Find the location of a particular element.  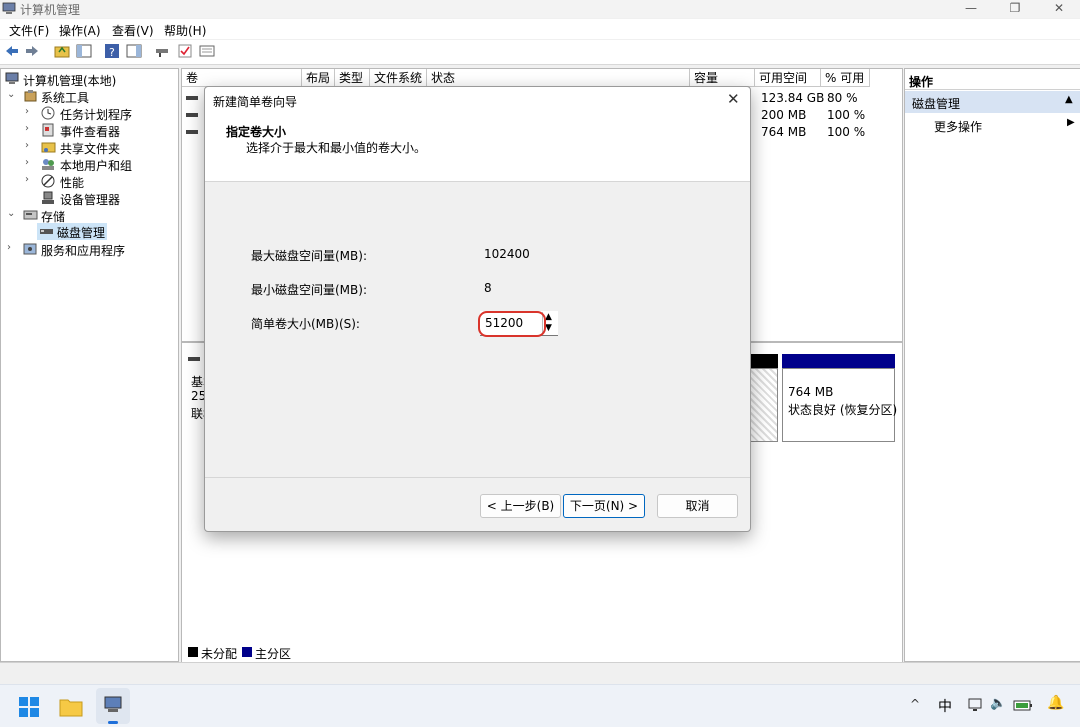

footer-divider is located at coordinates (477, 477).